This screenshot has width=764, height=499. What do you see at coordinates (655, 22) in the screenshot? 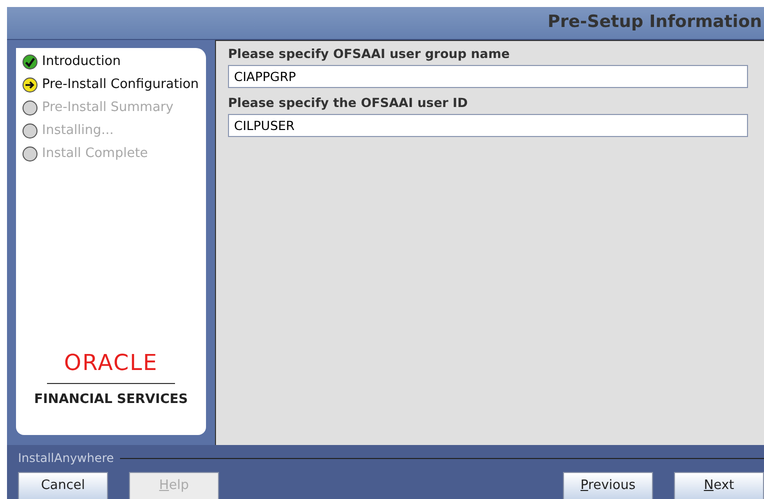
I see `window-title: Pre-Setup Information` at bounding box center [655, 22].